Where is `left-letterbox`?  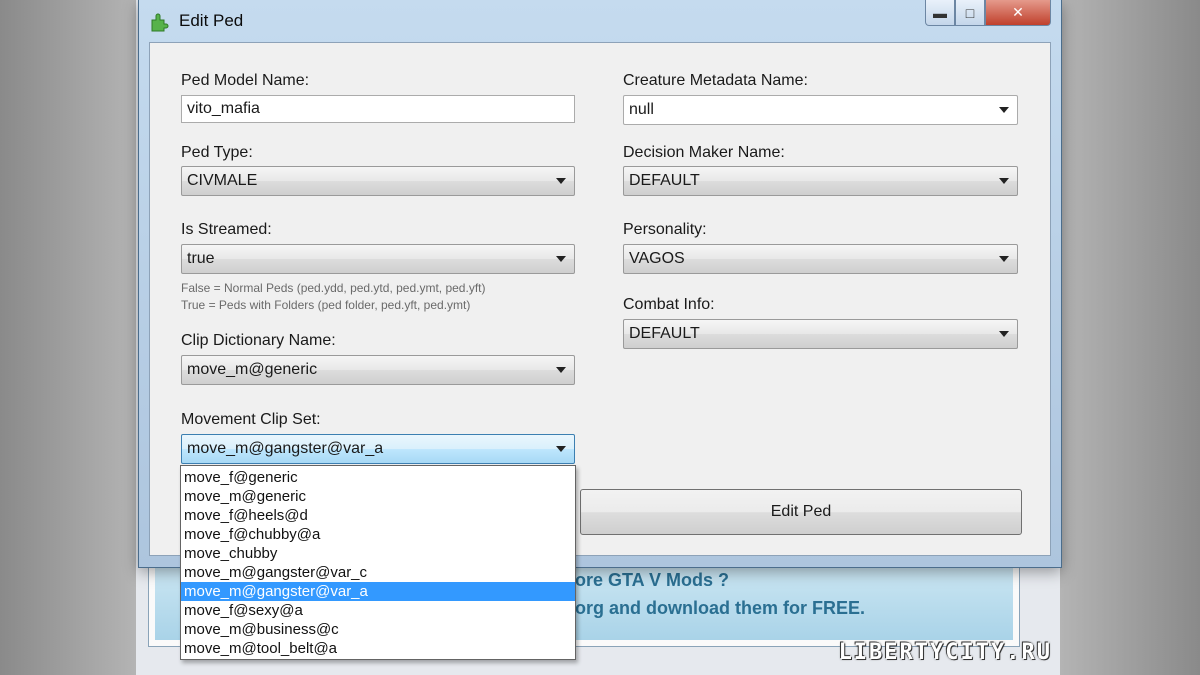 left-letterbox is located at coordinates (68, 337).